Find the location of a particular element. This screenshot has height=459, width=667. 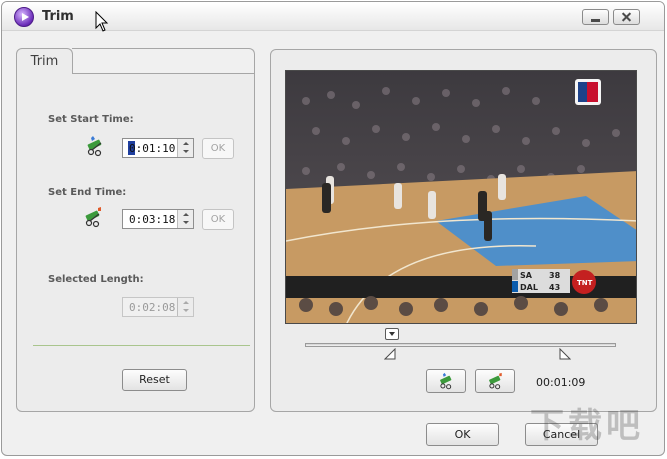

end-ok-button: OK is located at coordinates (218, 219).